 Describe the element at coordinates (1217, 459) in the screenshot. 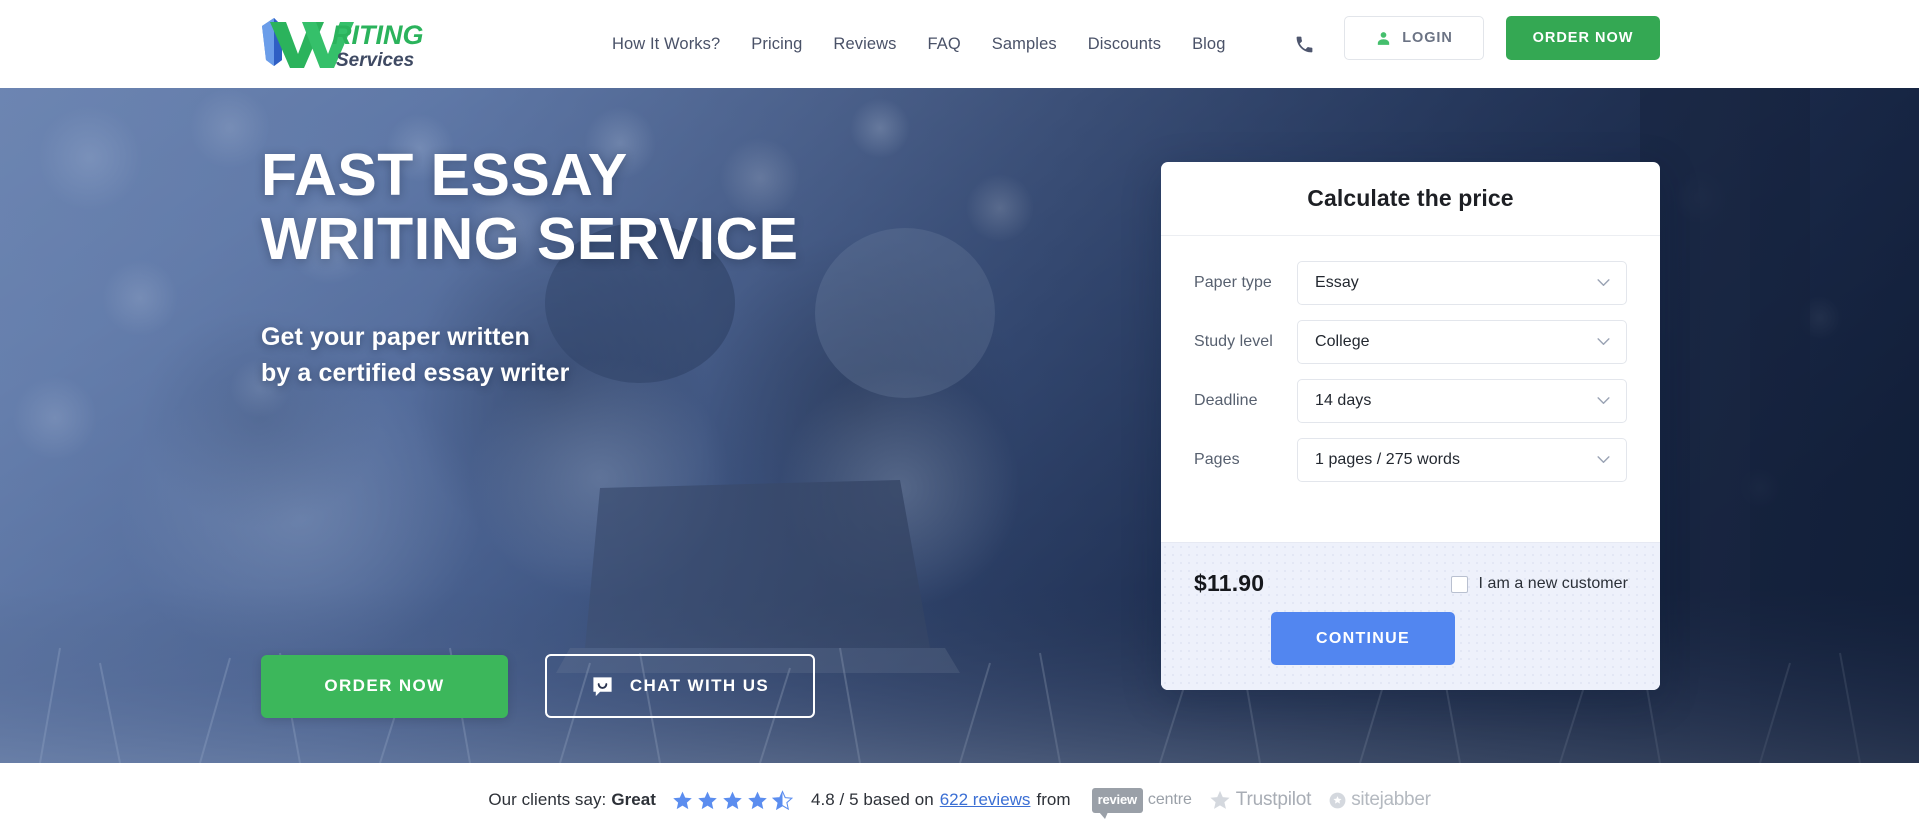

I see `pages-label: Pages` at that location.